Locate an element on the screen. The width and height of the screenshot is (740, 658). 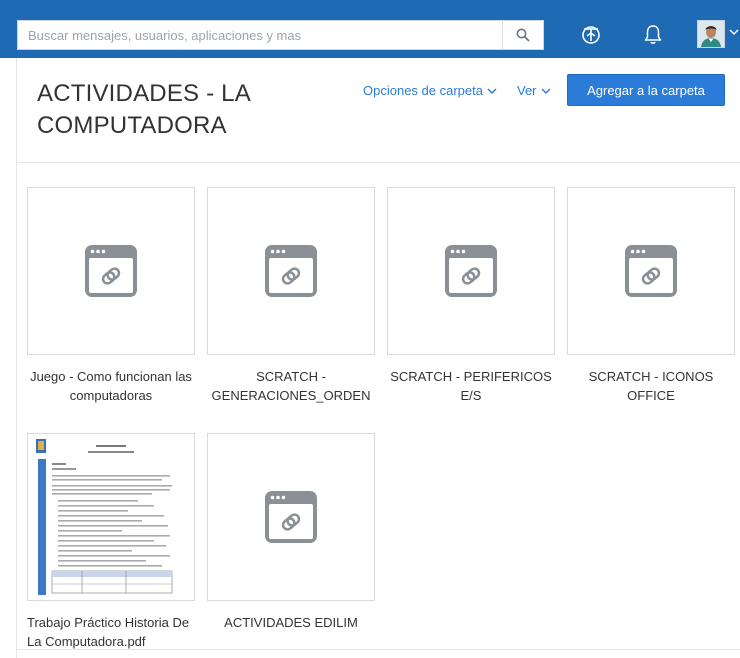
tokens-icon is located at coordinates (591, 35).